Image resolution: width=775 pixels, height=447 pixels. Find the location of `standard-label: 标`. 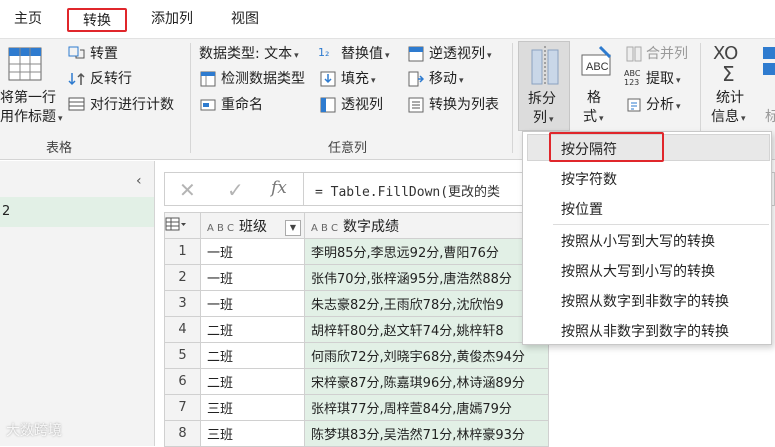

standard-label: 标 is located at coordinates (770, 117).